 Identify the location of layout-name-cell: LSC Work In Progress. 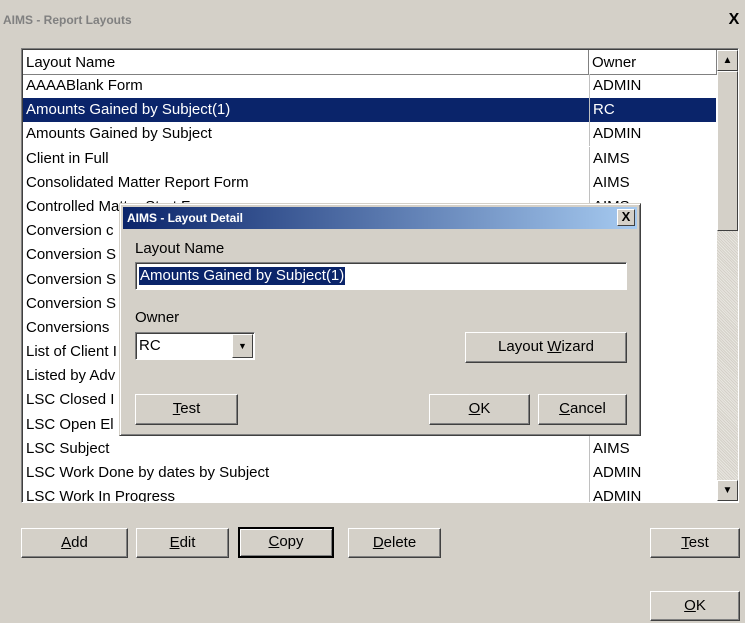
(100, 495).